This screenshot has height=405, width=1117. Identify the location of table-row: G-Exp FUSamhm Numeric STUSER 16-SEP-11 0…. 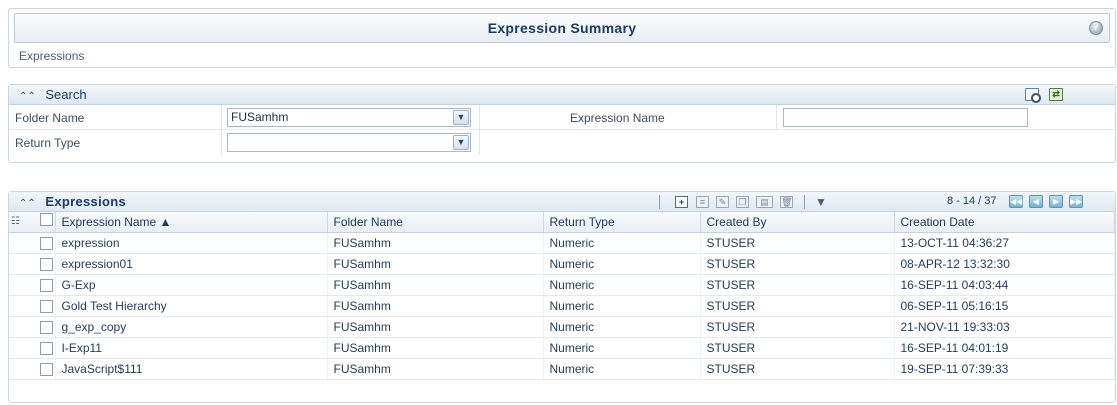
(562, 285).